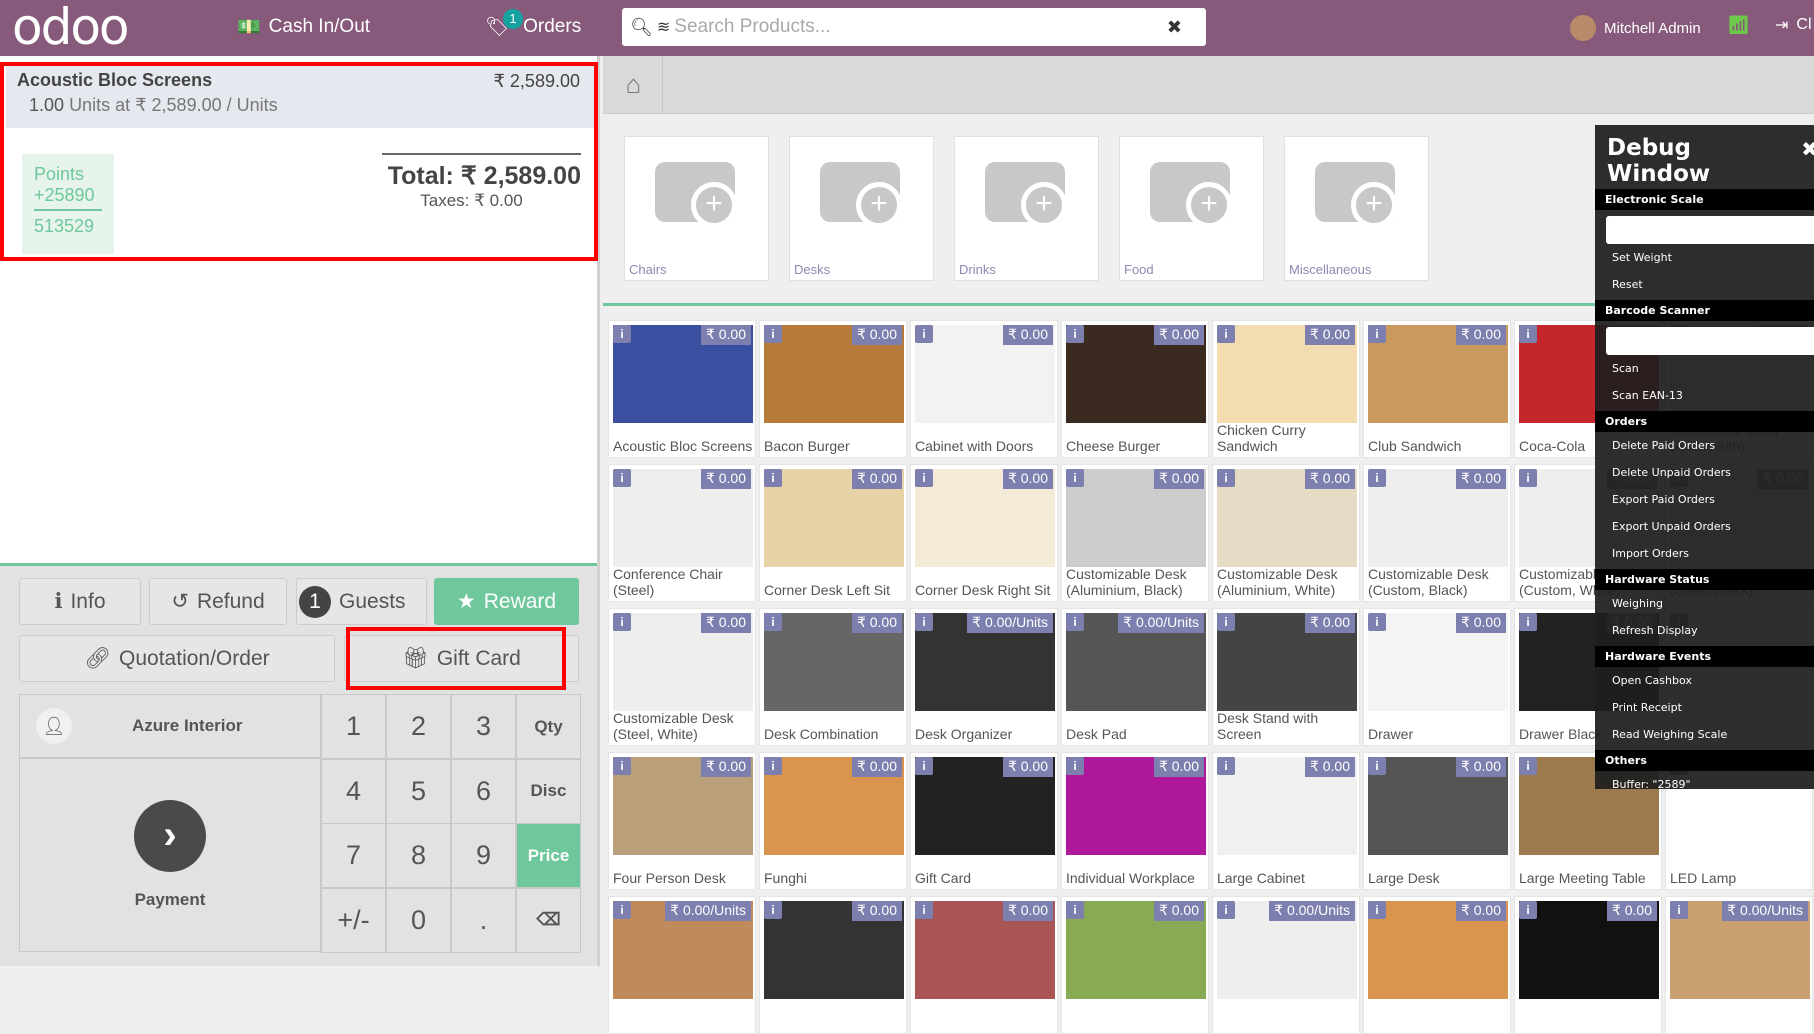 The width and height of the screenshot is (1814, 1034). I want to click on product-card: i ₹ 0.00 Gift Card, so click(984, 821).